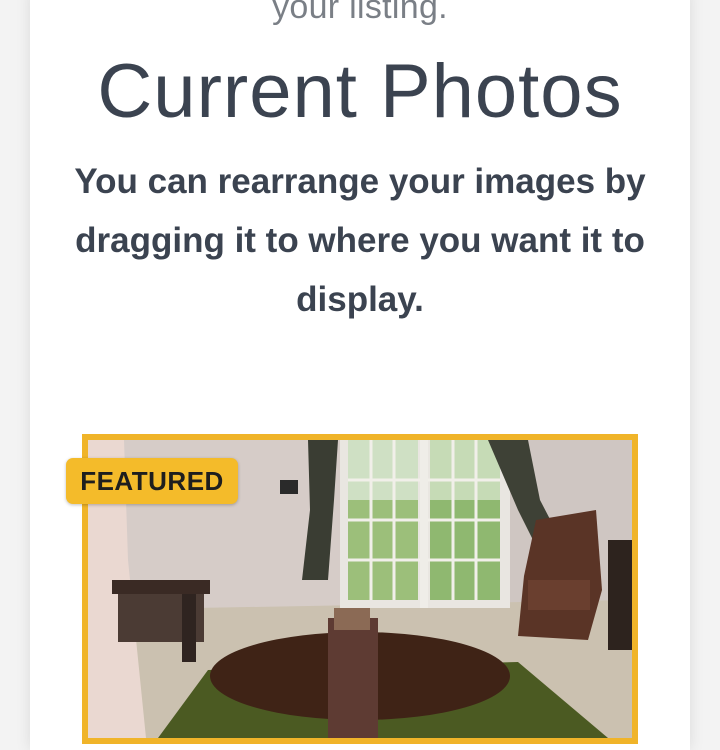  I want to click on featured-badge: FEATURED, so click(152, 481).